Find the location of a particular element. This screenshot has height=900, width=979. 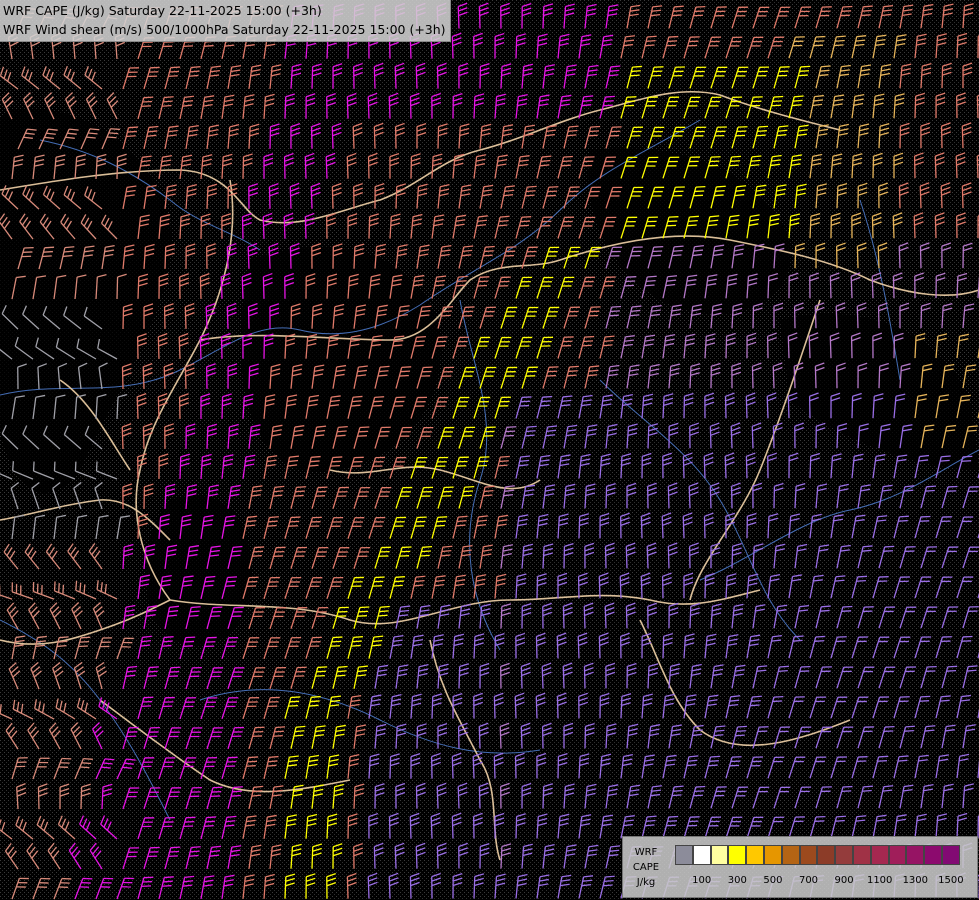

legend-tick: 900 is located at coordinates (844, 880).